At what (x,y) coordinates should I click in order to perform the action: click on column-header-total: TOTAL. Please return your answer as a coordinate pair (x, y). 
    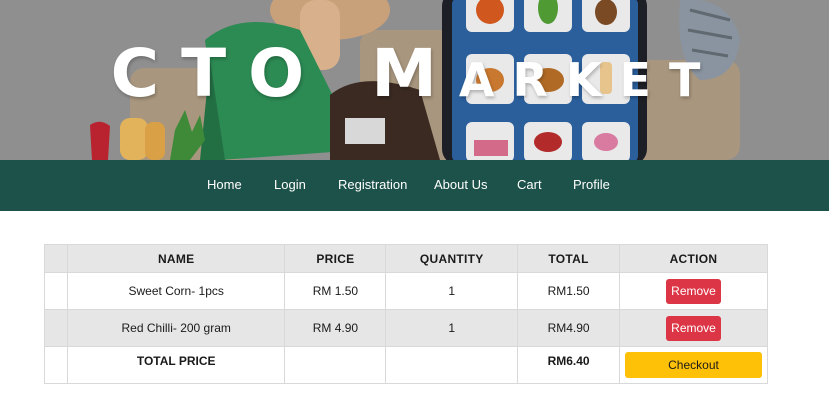
    Looking at the image, I should click on (568, 258).